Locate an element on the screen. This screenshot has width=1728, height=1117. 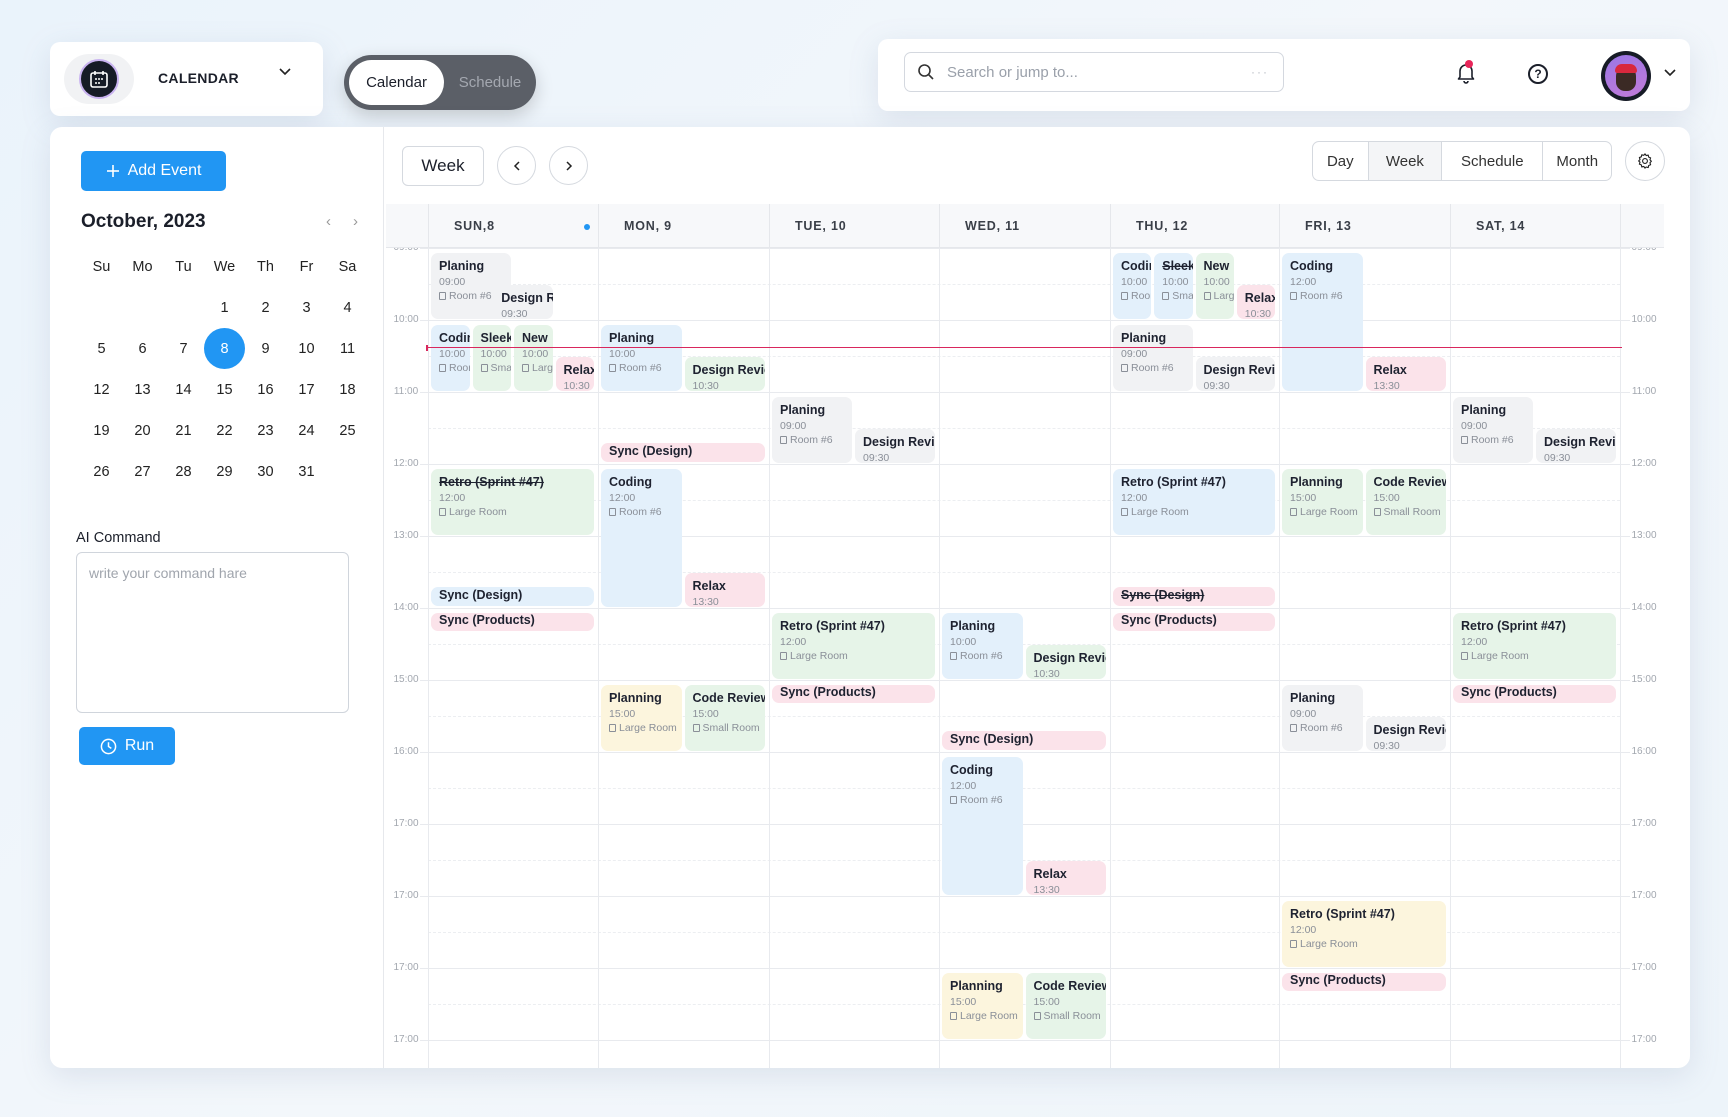
day-cell: 6 is located at coordinates (142, 348).